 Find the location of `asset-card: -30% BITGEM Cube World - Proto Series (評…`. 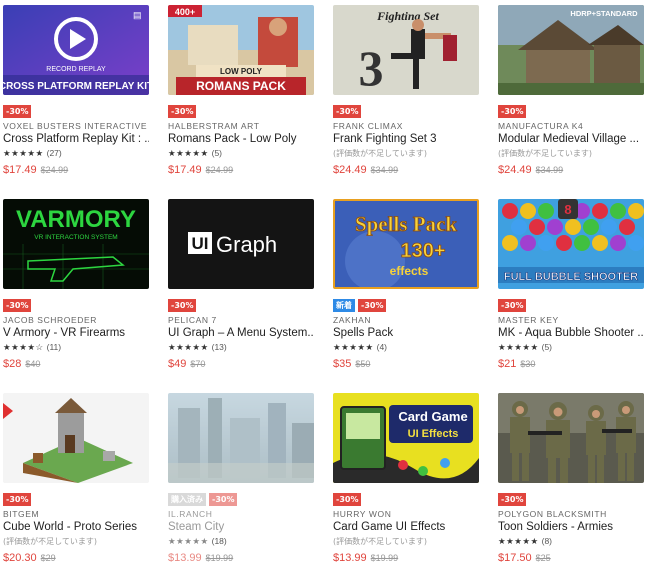

asset-card: -30% BITGEM Cube World - Proto Series (評… is located at coordinates (76, 478).